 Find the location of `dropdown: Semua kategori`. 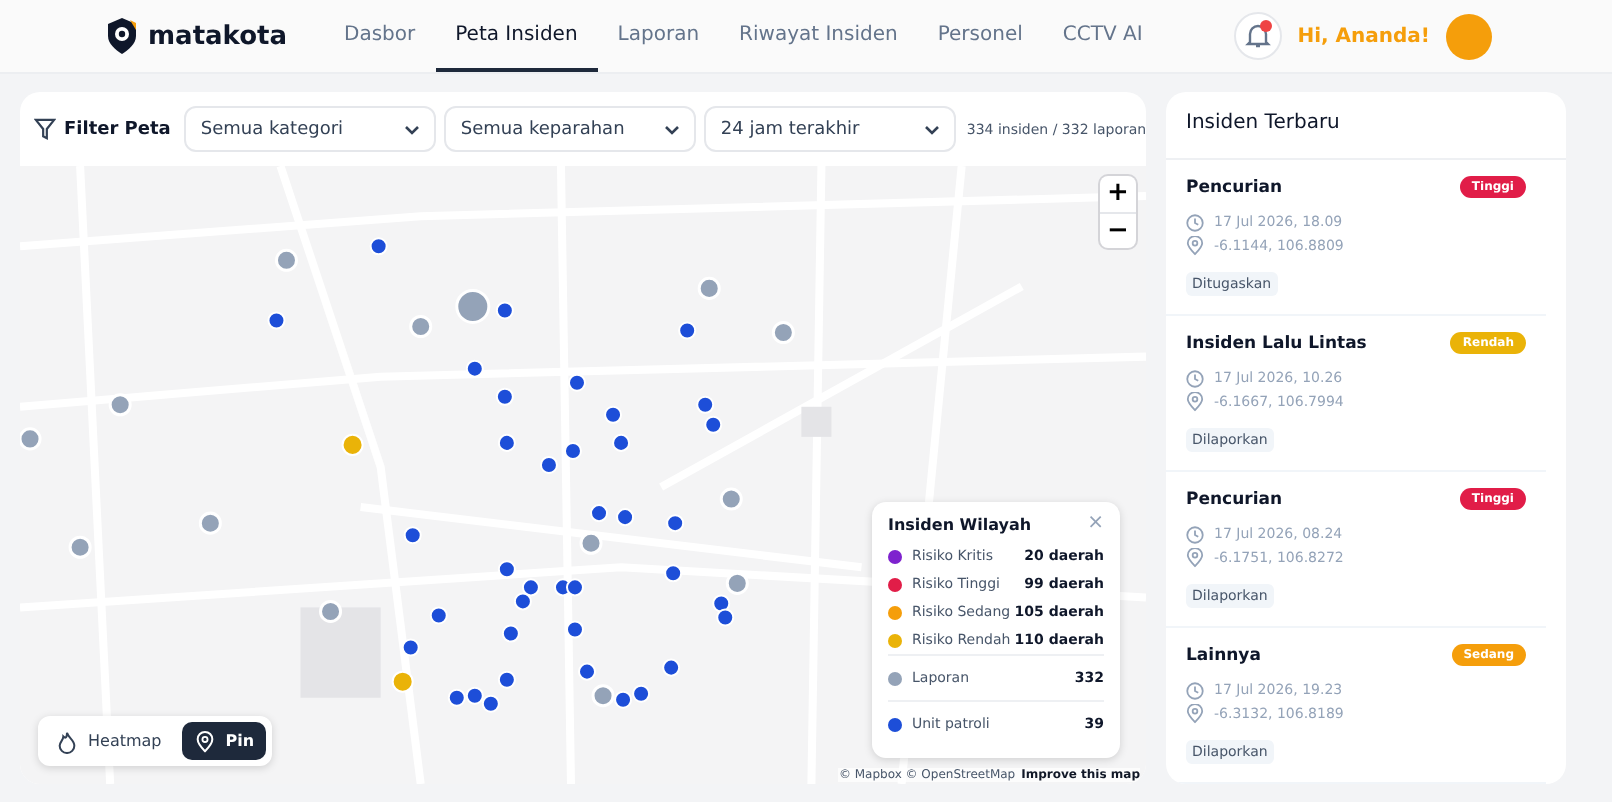

dropdown: Semua kategori is located at coordinates (310, 129).